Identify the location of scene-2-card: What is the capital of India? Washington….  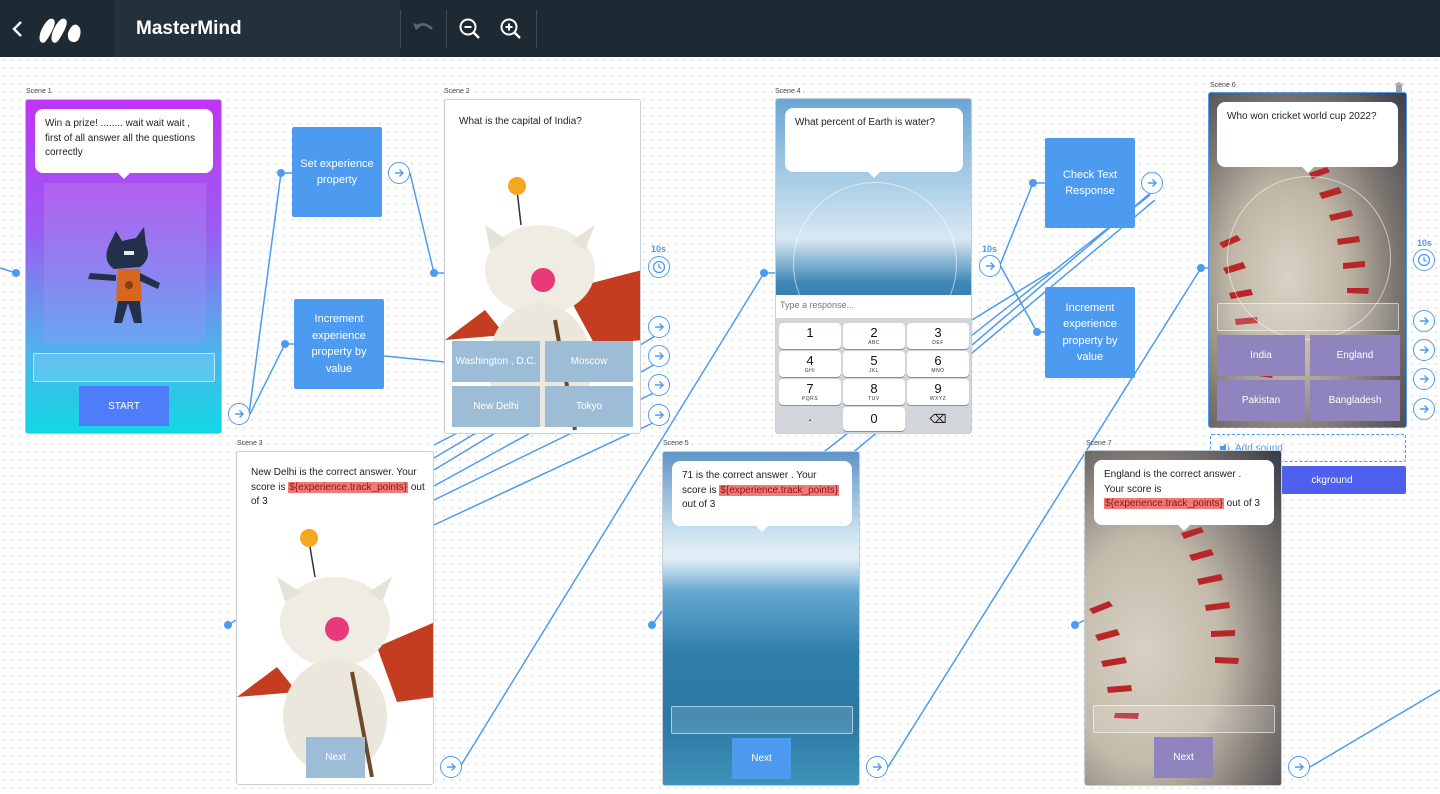
(542, 266).